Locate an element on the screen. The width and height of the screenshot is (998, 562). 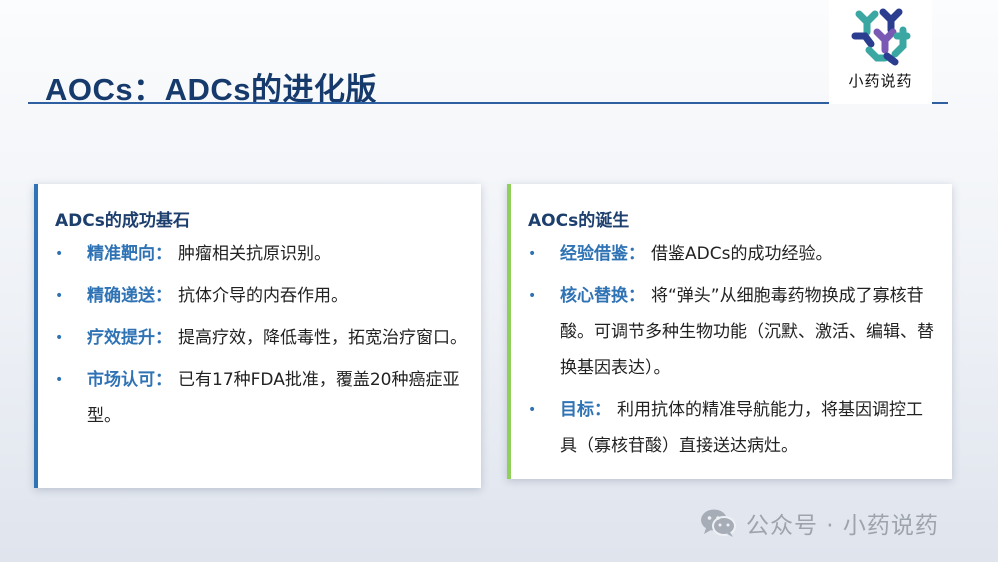
list-item: • 精准靶向： 肿瘤相关抗原识别。 is located at coordinates (261, 254).